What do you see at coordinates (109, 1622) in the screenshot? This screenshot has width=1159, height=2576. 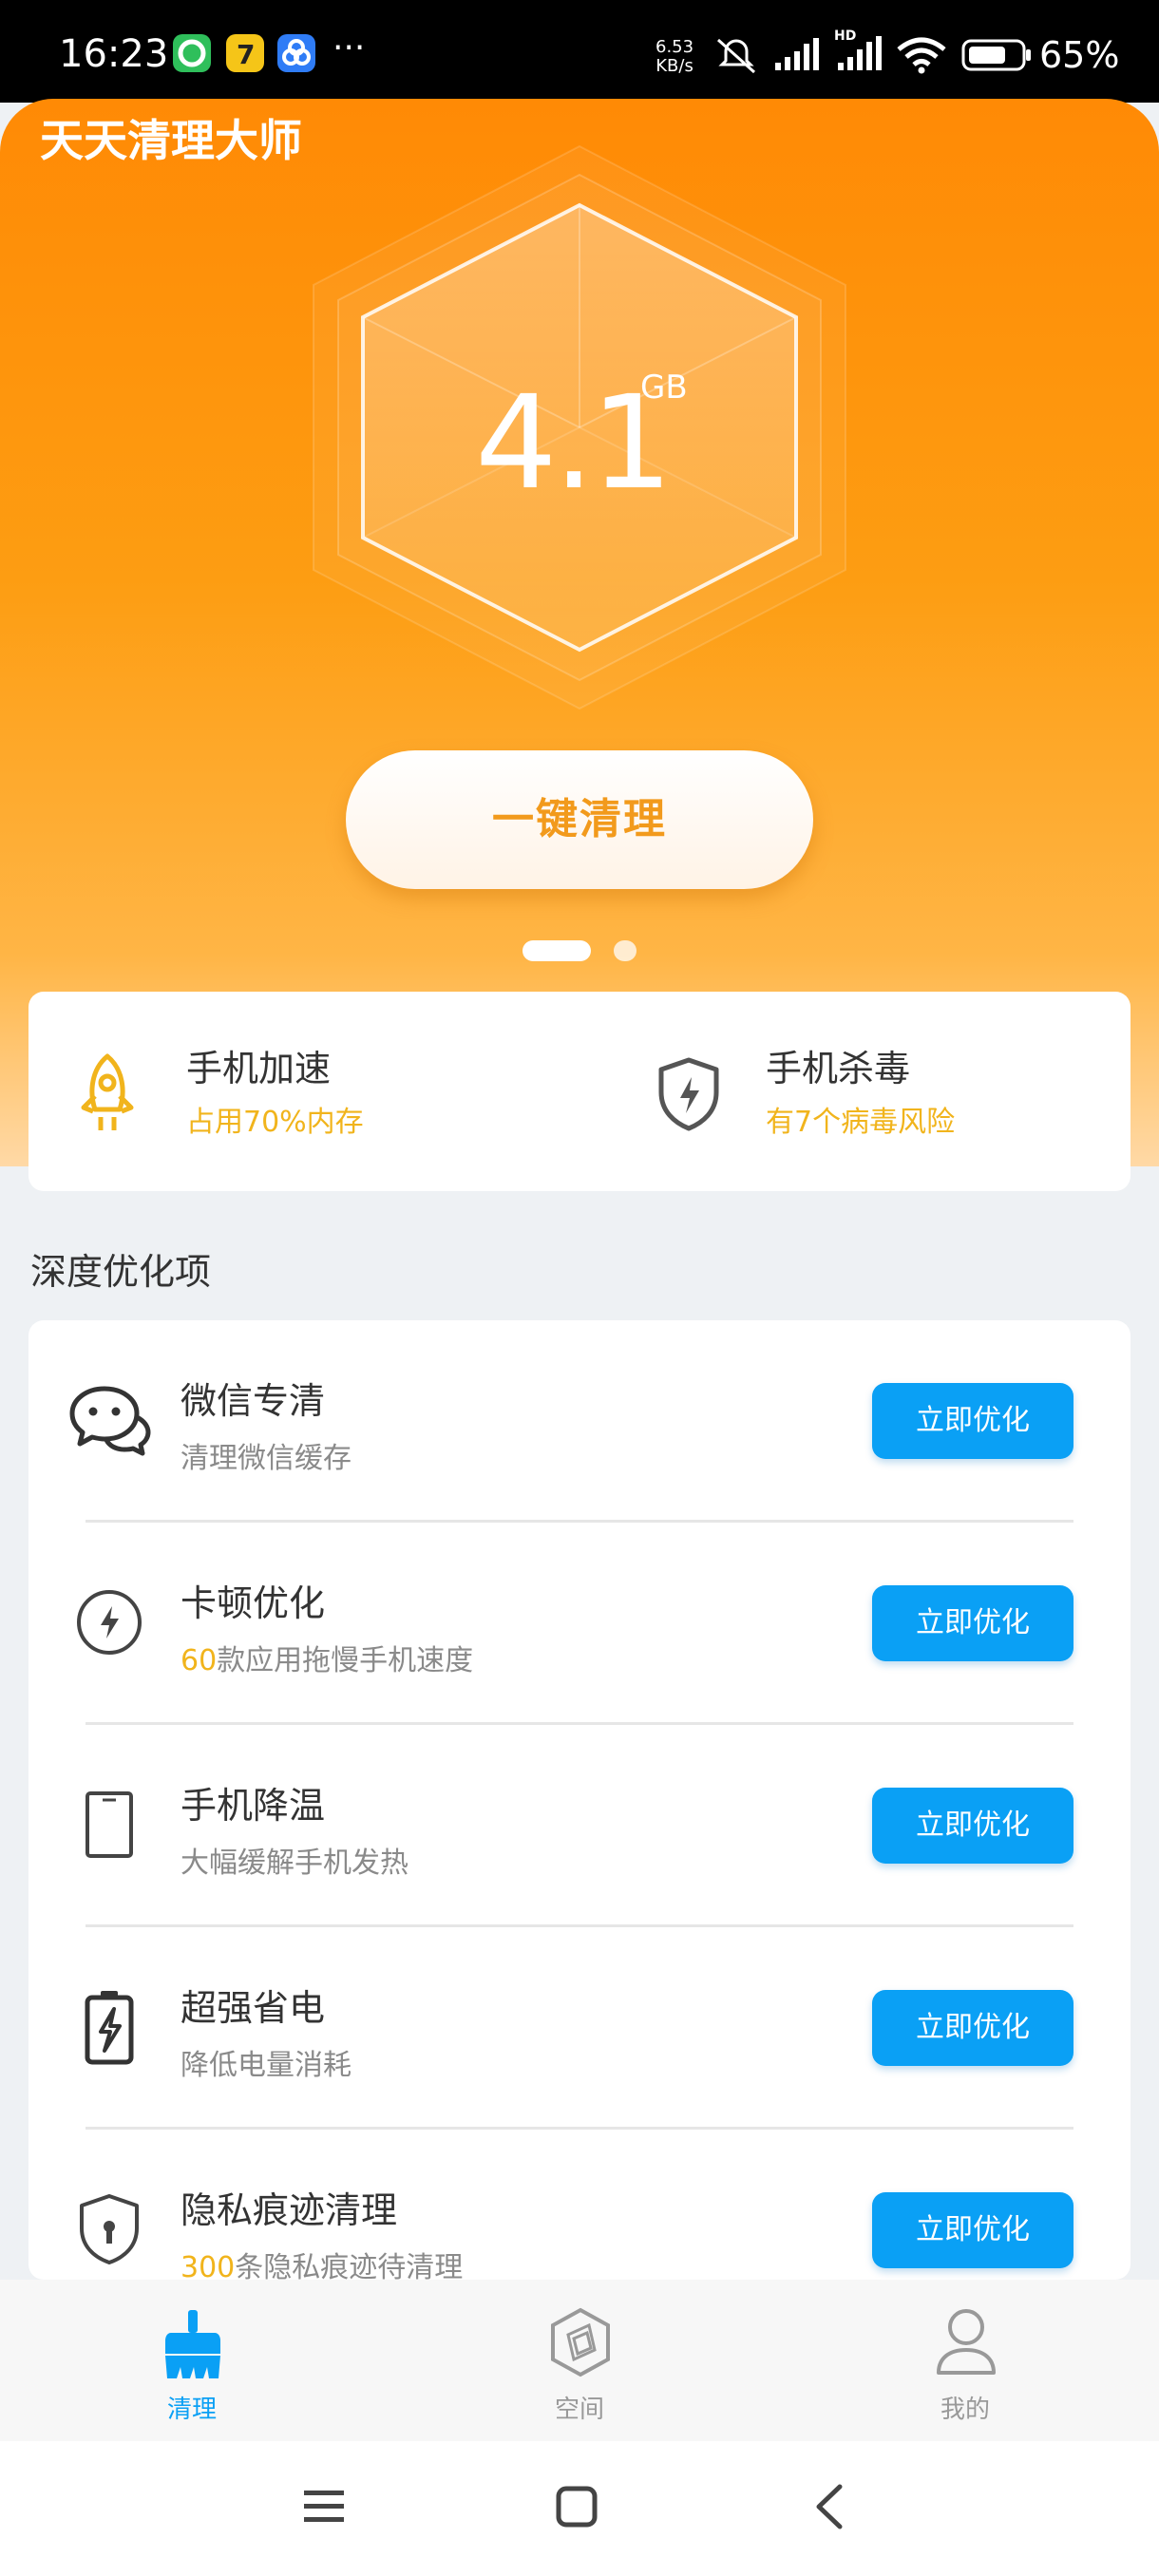 I see `lightning-icon` at bounding box center [109, 1622].